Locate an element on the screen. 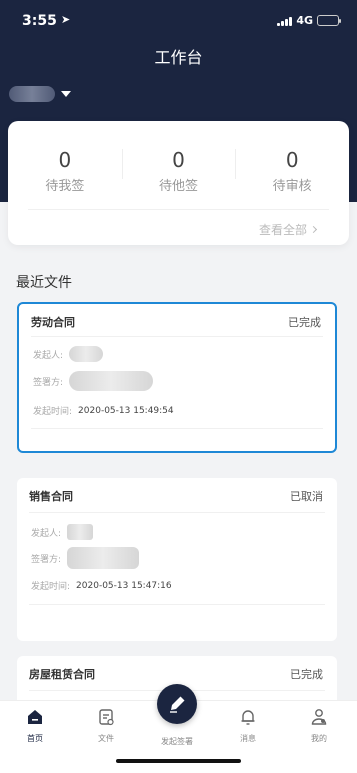 This screenshot has height=773, width=357. stat-pending-me: 0 待我签 is located at coordinates (65, 170).